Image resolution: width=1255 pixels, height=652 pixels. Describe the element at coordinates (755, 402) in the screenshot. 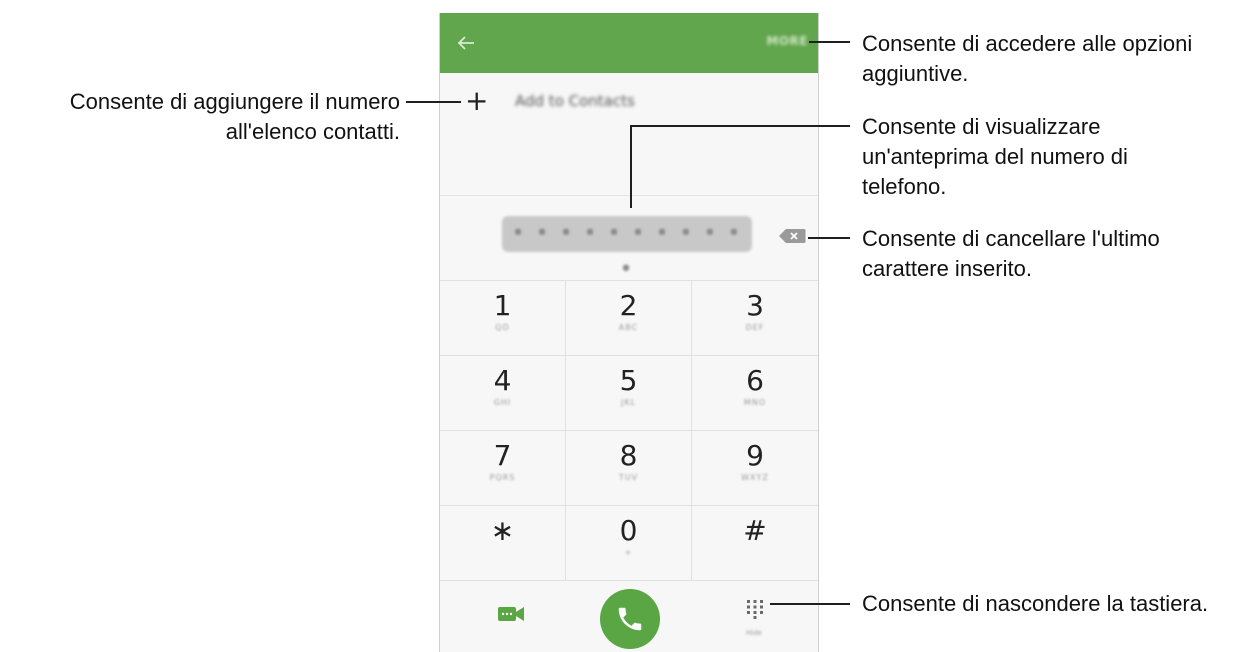

I see `key-letters: MNO` at that location.